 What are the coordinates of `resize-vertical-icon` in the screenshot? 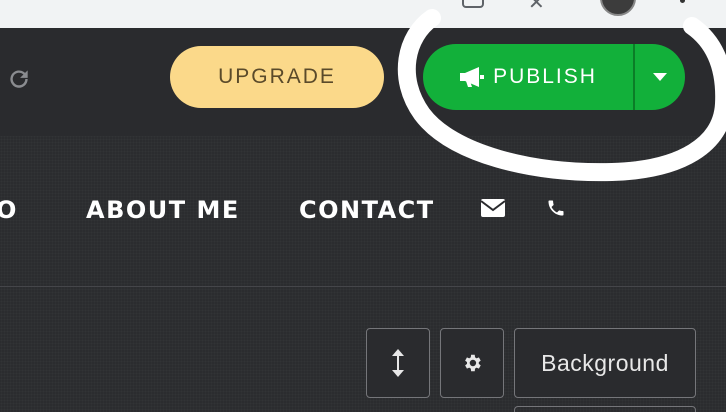 It's located at (398, 363).